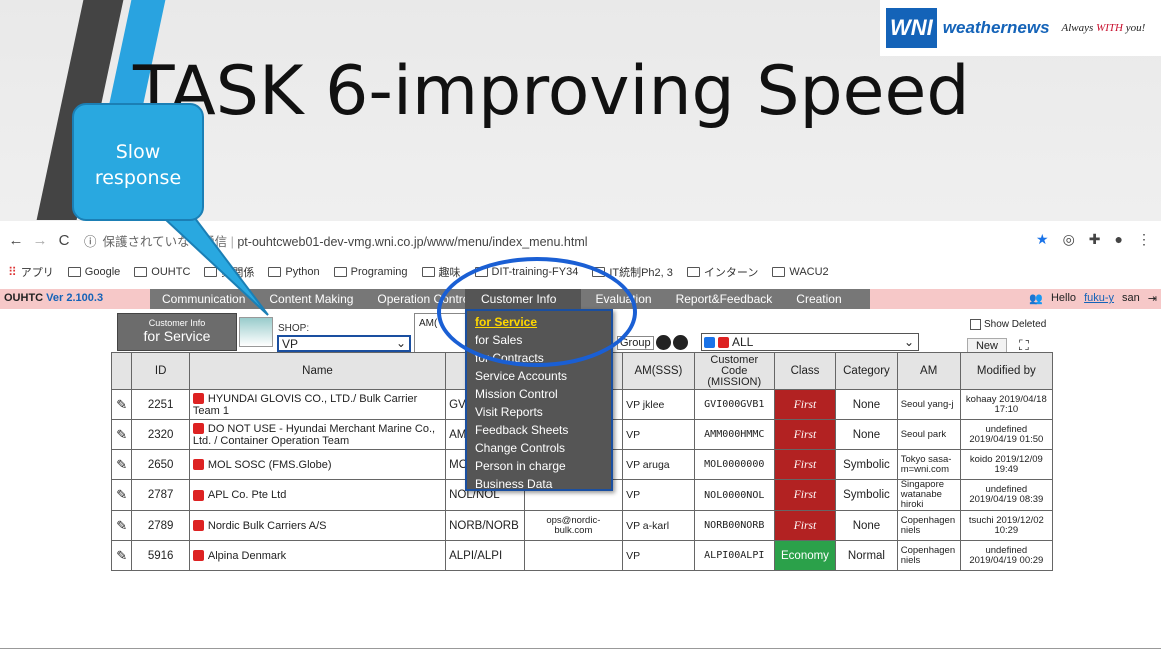 This screenshot has width=1161, height=653. What do you see at coordinates (539, 430) in the screenshot?
I see `dropdown-item-feedback-sheets: Feedback Sheets` at bounding box center [539, 430].